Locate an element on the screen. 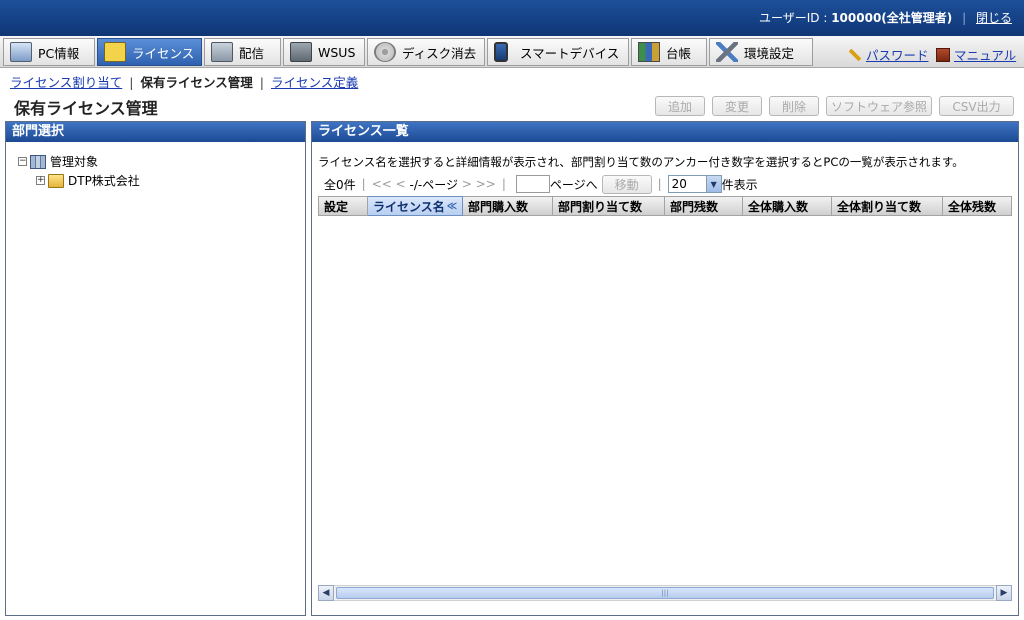 This screenshot has width=1024, height=620. password-label: パスワード is located at coordinates (897, 55).